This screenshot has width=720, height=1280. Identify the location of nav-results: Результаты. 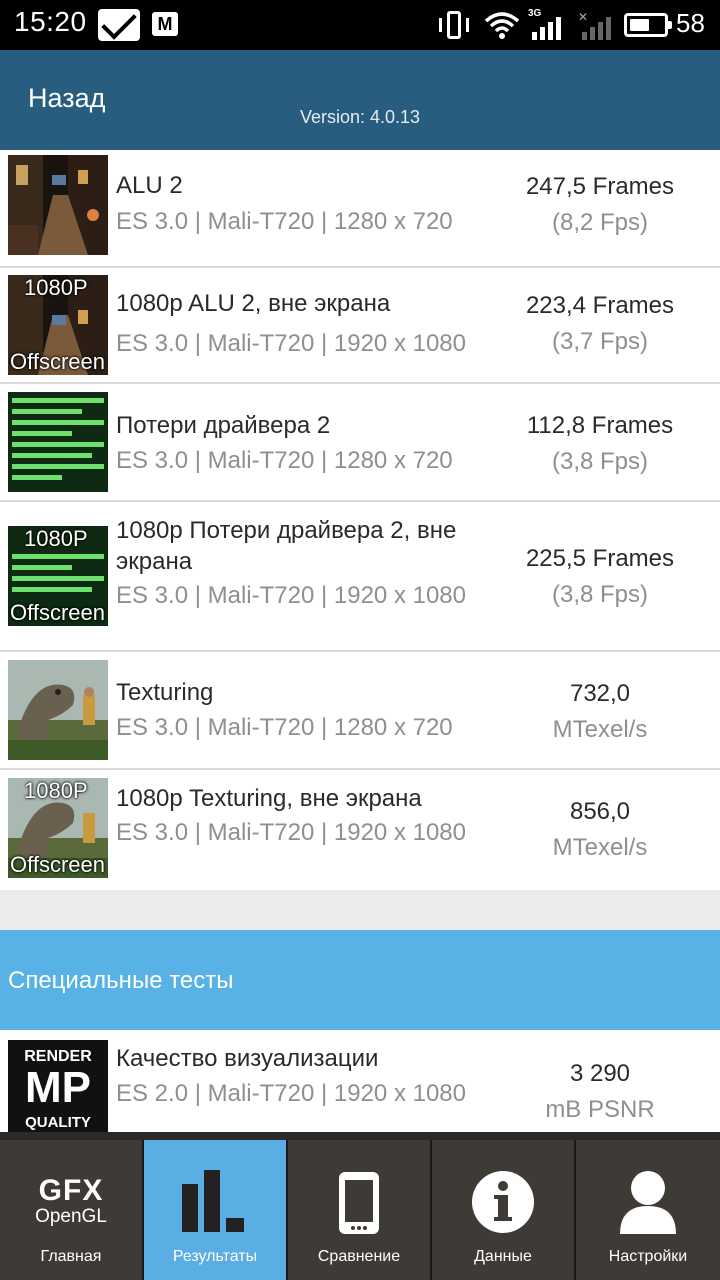
(216, 1210).